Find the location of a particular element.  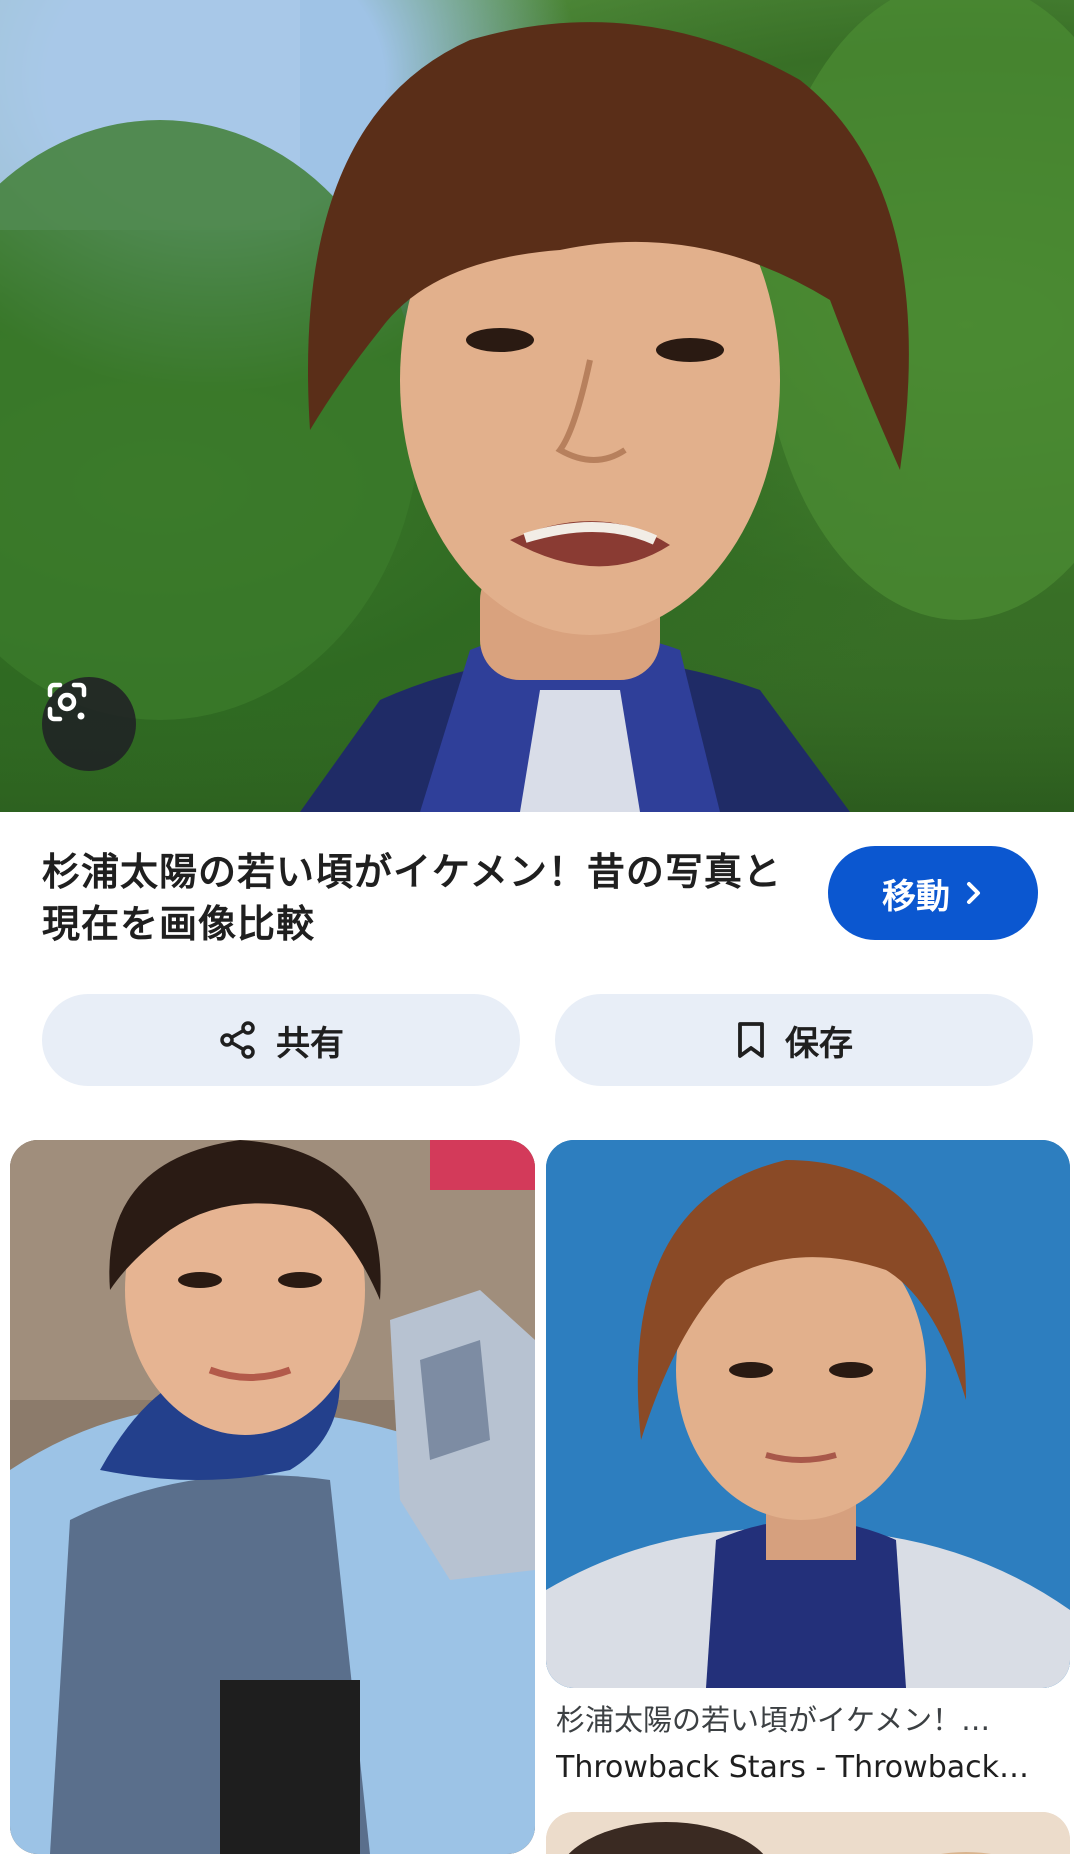

share-button: 共有 is located at coordinates (281, 1040).